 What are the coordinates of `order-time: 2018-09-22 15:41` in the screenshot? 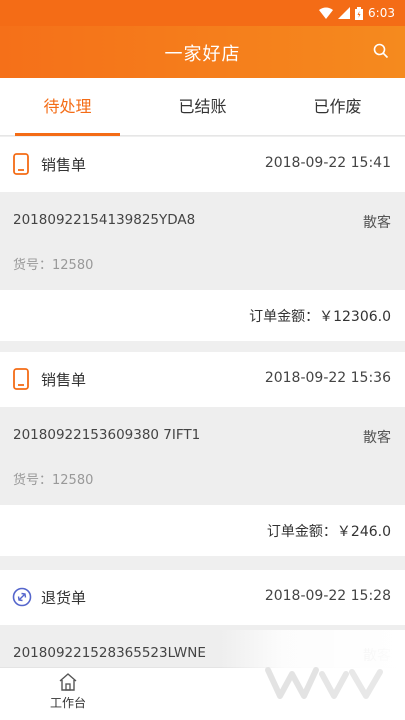 It's located at (327, 163).